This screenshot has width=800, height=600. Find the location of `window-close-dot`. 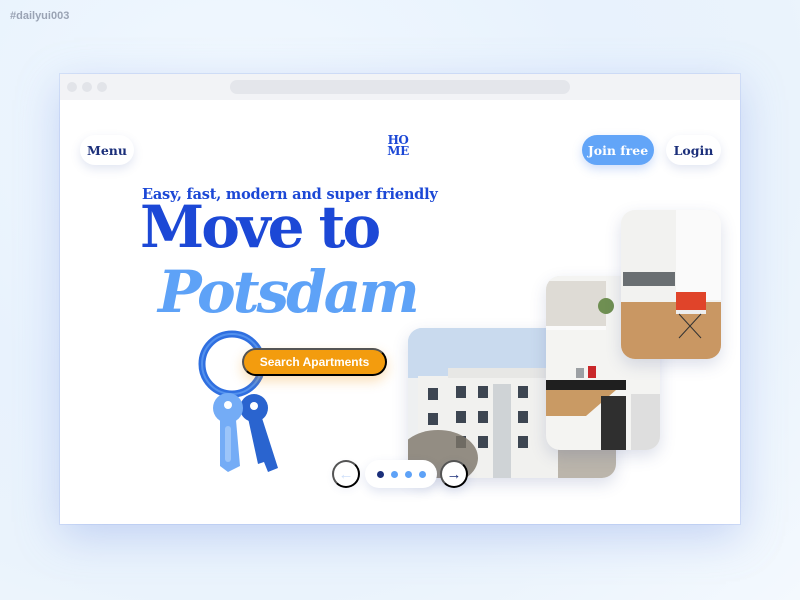

window-close-dot is located at coordinates (72, 87).